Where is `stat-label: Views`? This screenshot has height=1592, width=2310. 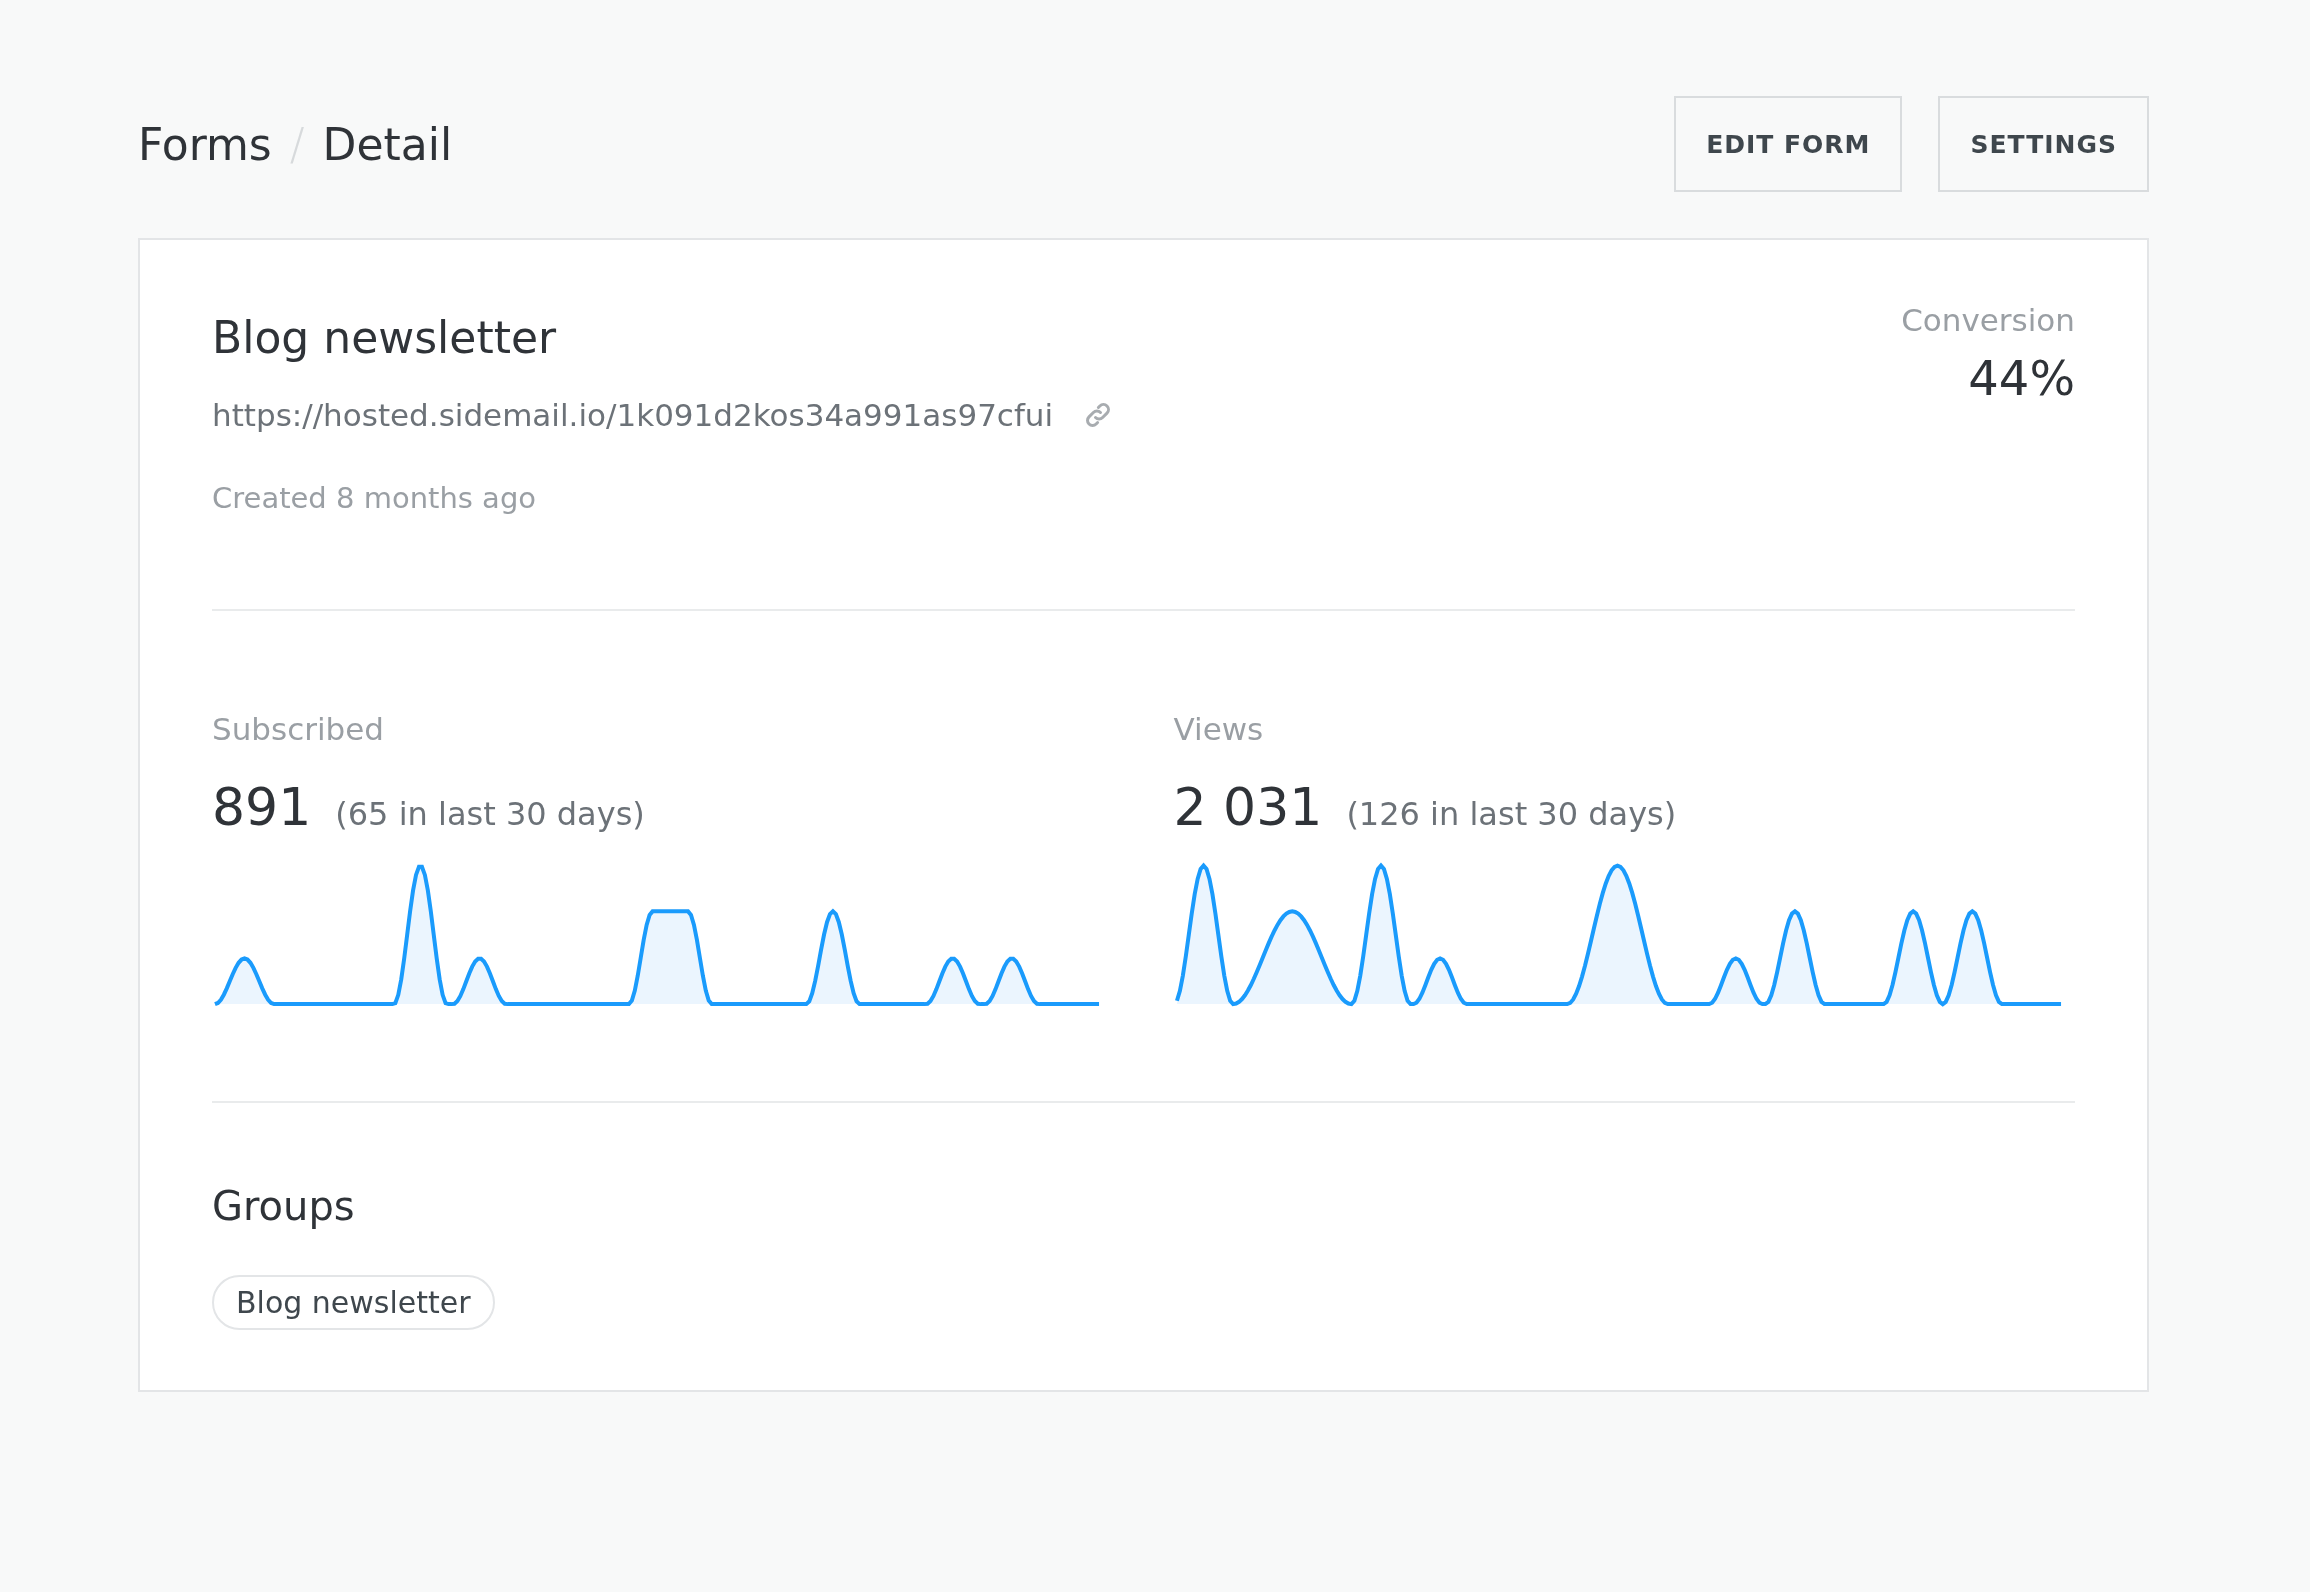 stat-label: Views is located at coordinates (1219, 729).